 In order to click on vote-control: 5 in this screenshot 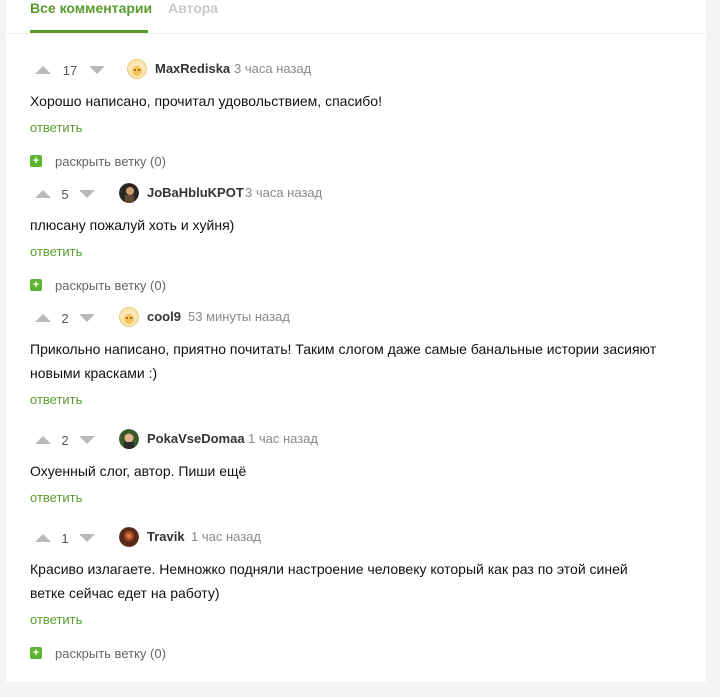, I will do `click(65, 194)`.